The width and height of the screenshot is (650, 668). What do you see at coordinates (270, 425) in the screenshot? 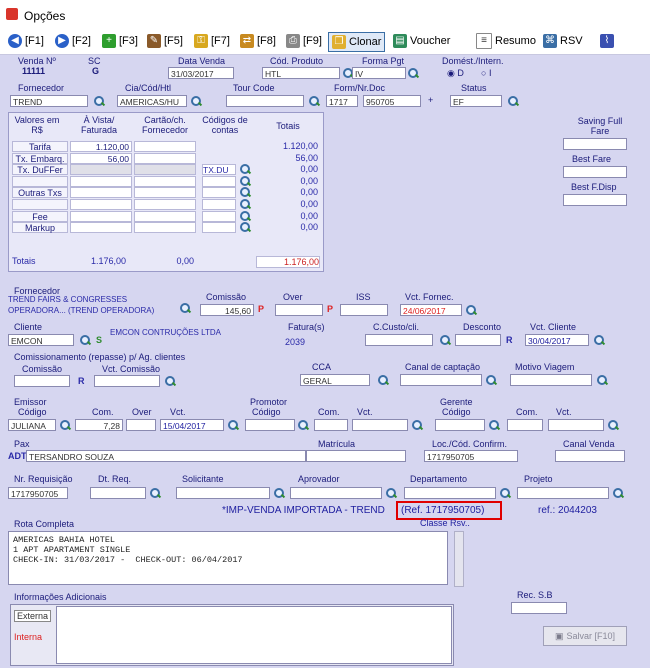
I see `promotor-codigo-field` at bounding box center [270, 425].